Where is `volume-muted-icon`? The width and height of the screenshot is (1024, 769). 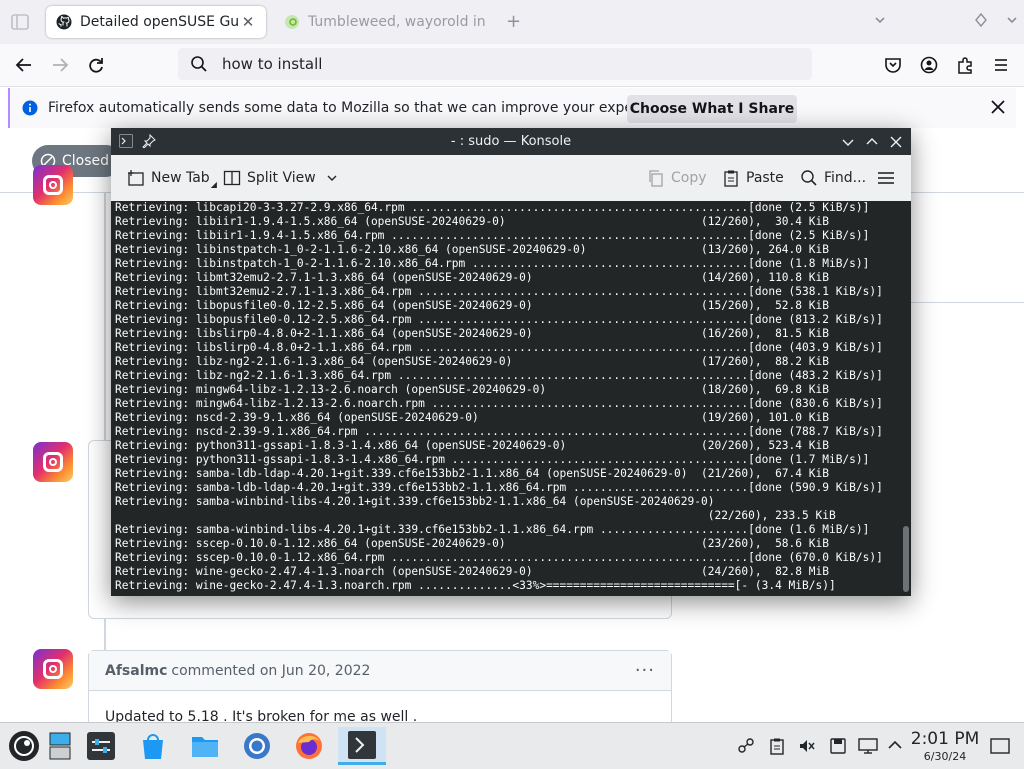 volume-muted-icon is located at coordinates (807, 746).